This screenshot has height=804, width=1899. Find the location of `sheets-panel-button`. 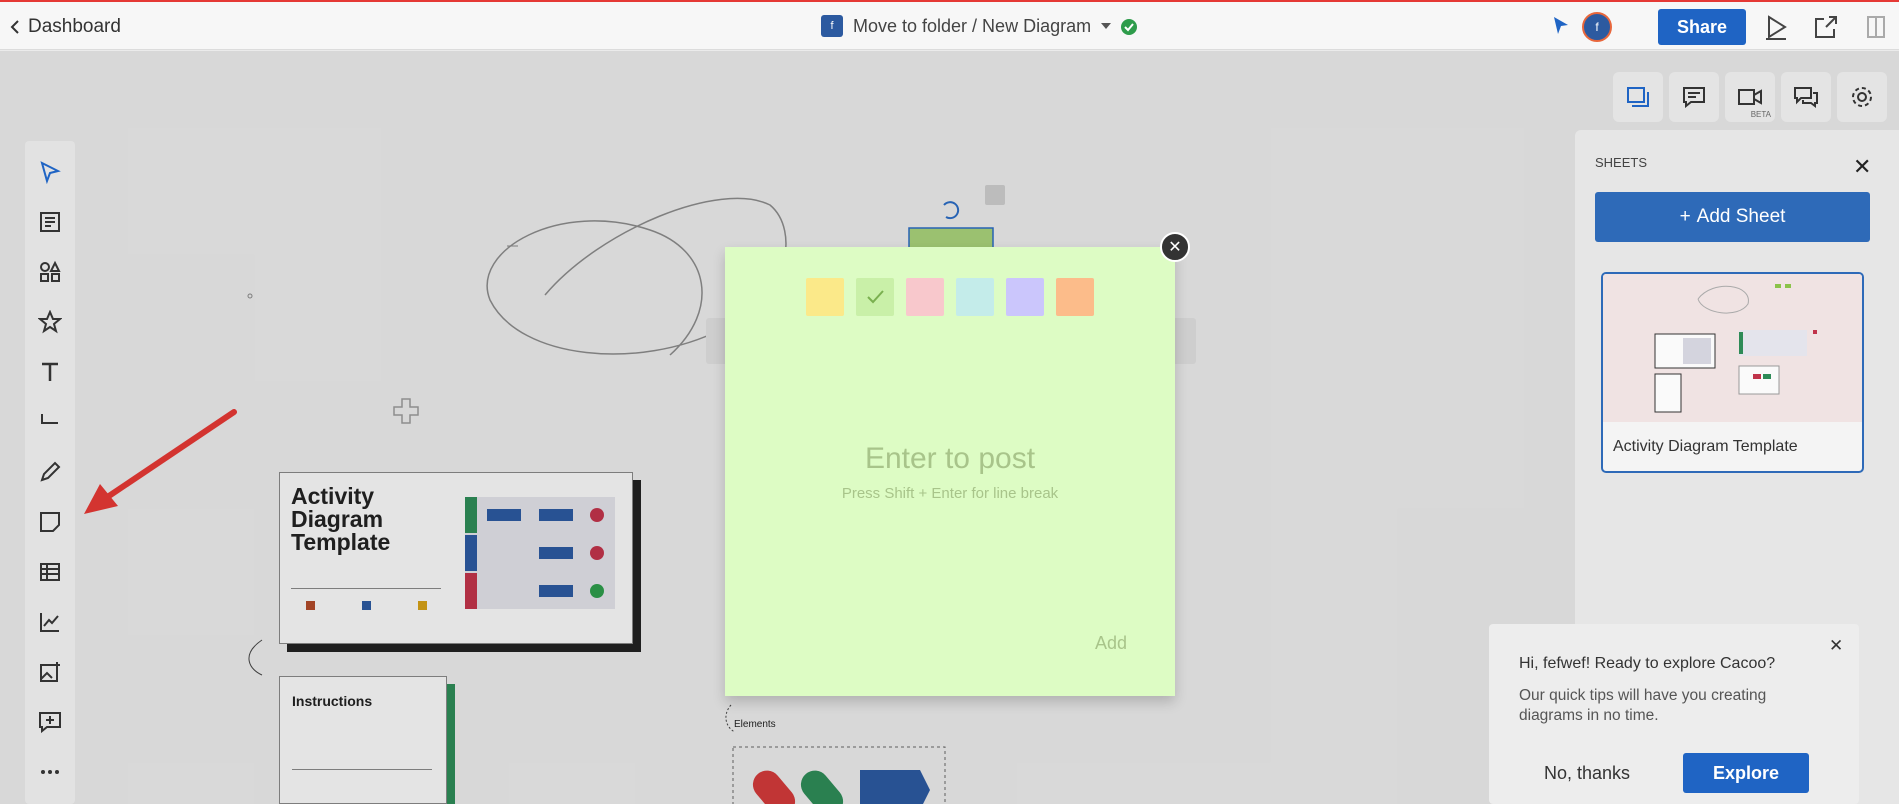

sheets-panel-button is located at coordinates (1638, 97).